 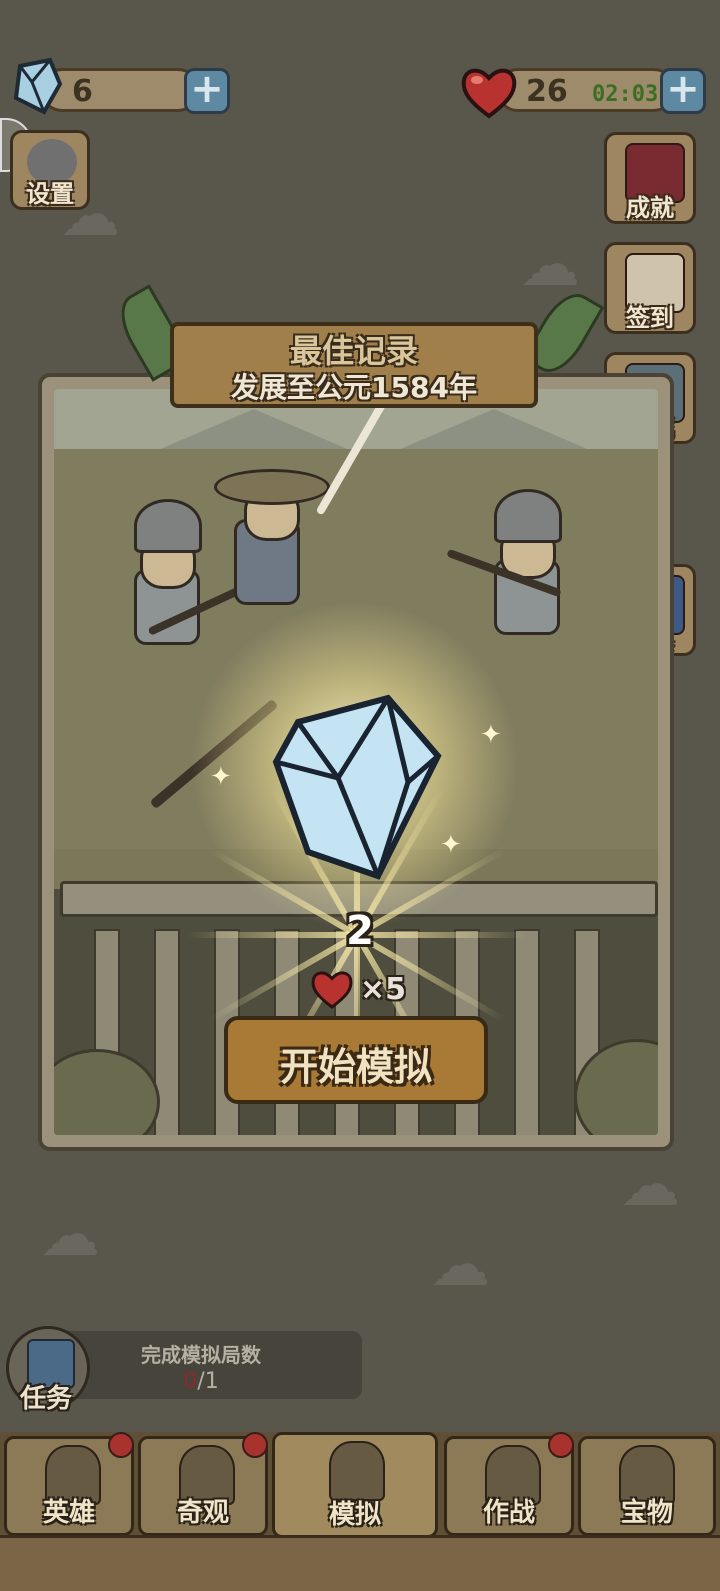 I want to click on tab-simulate: 模拟, so click(x=355, y=1485).